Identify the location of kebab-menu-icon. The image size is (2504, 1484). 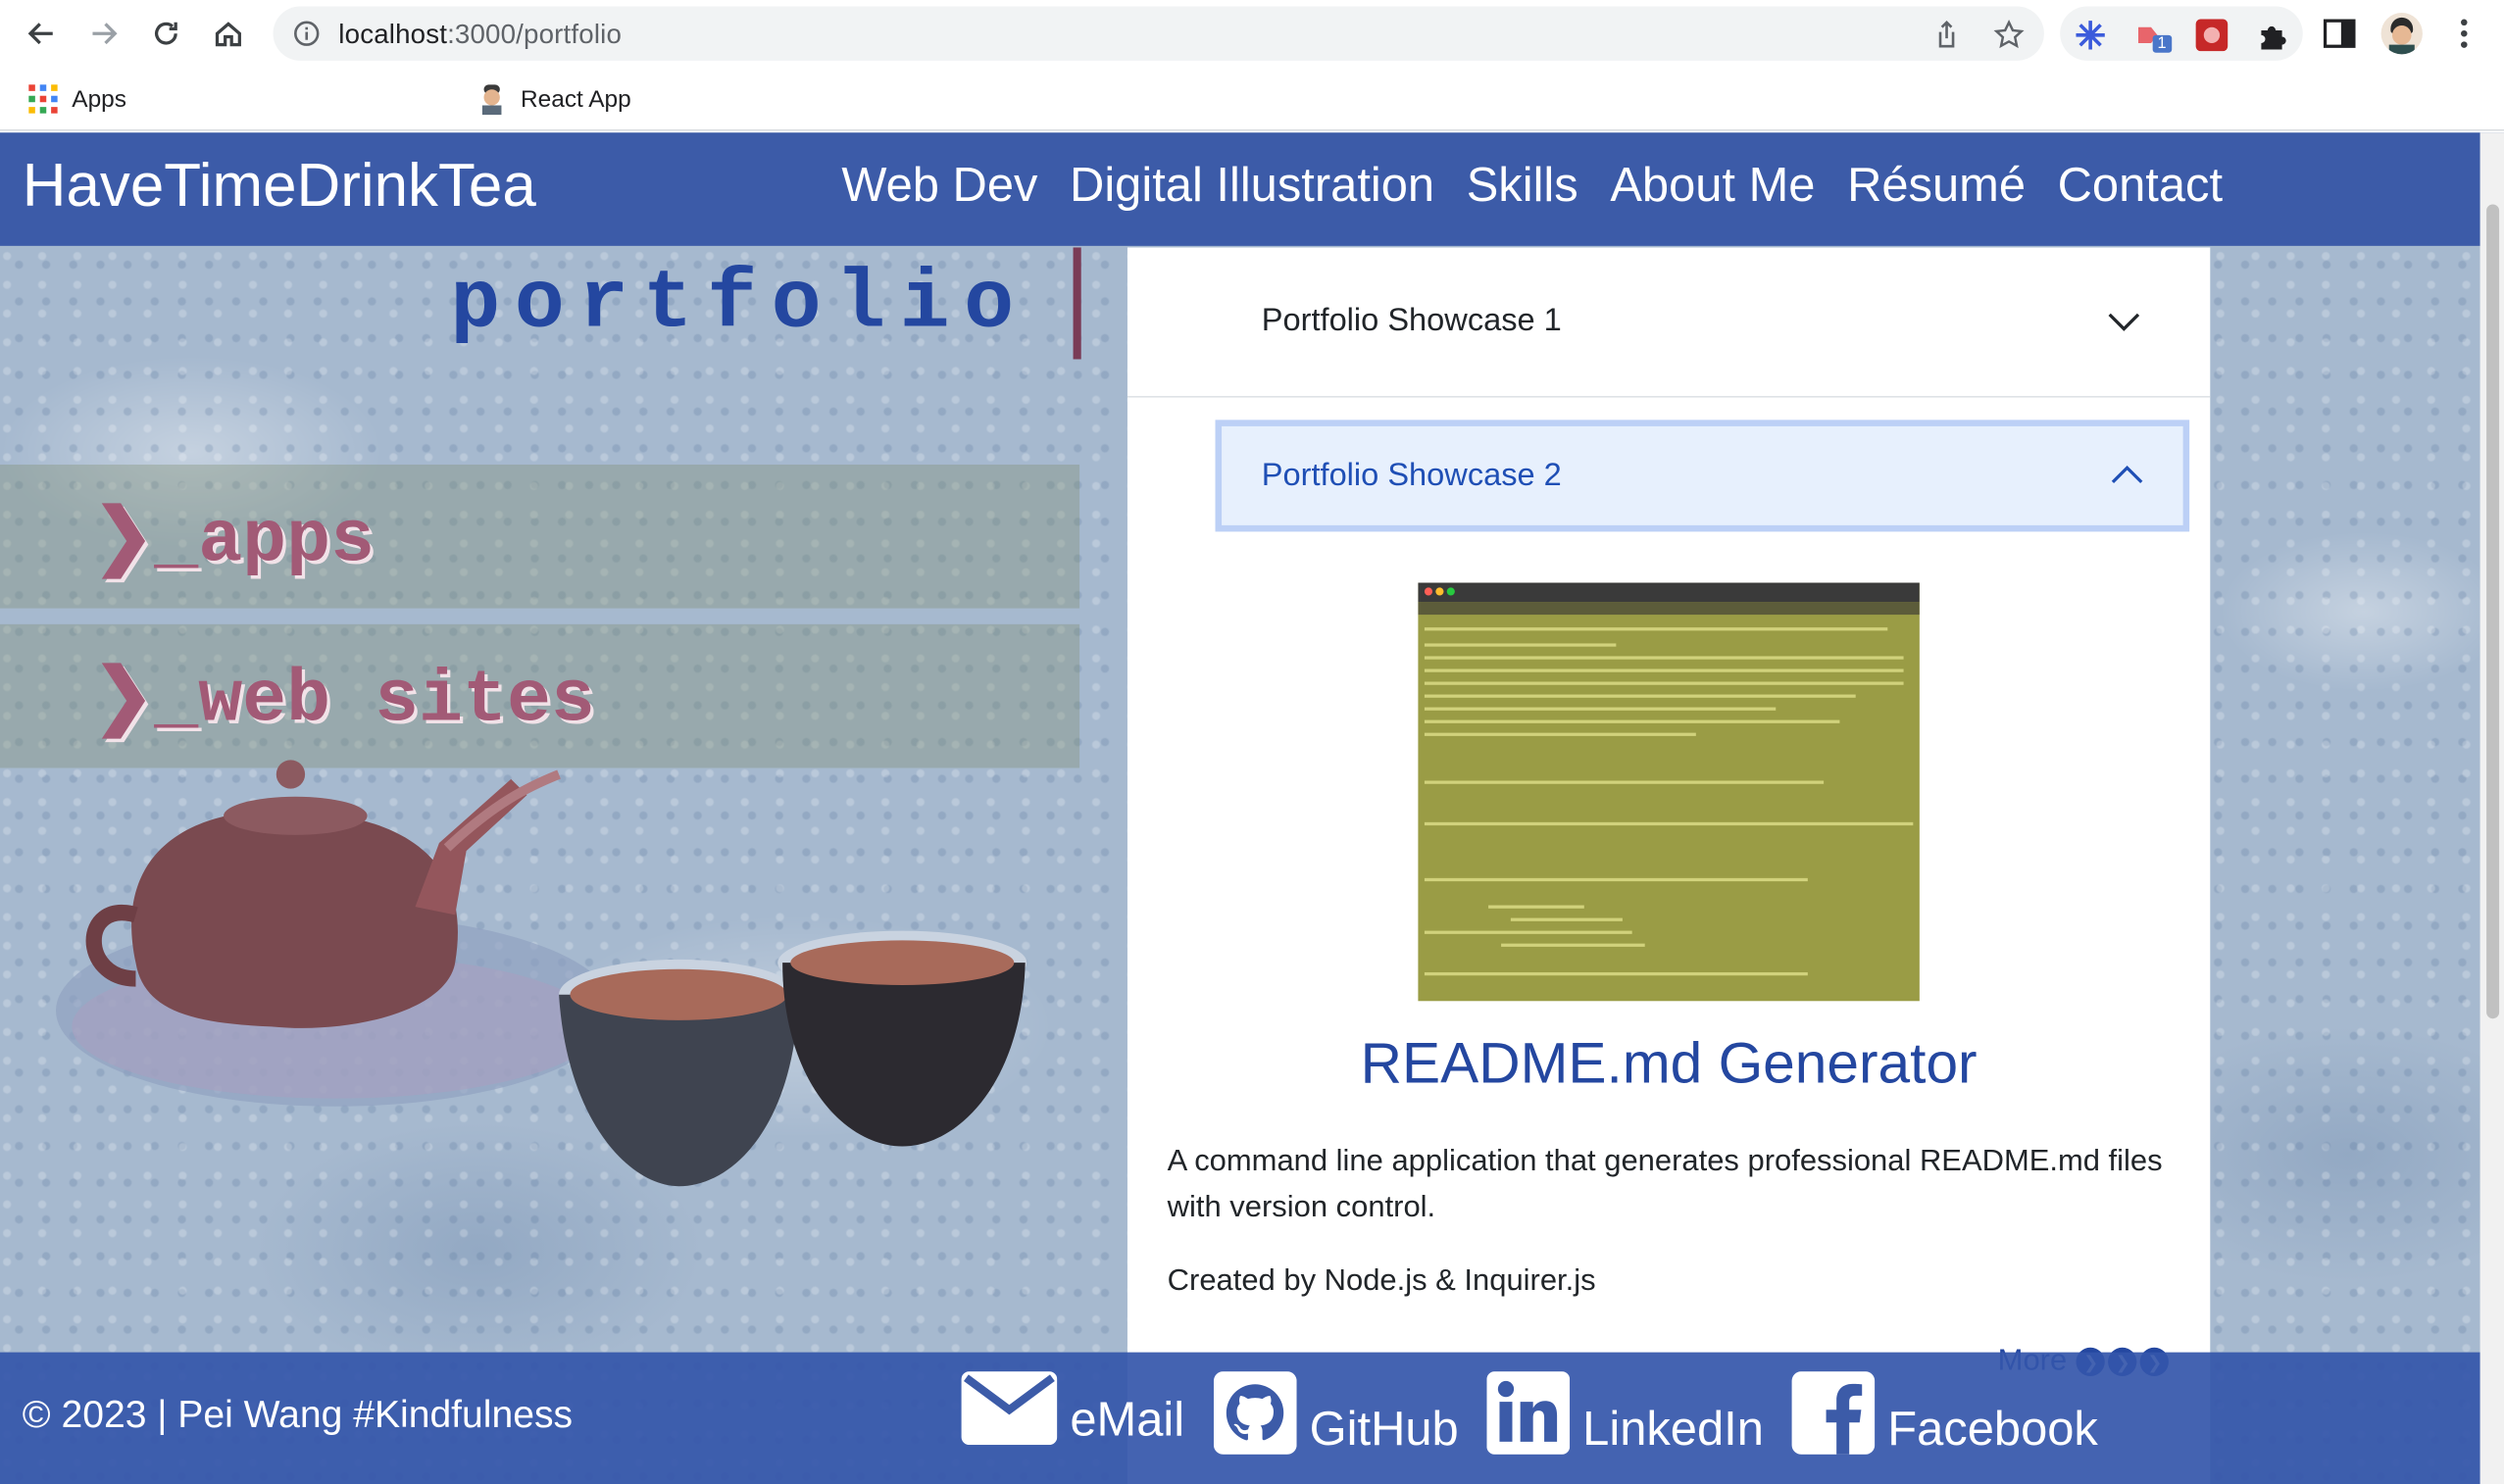
(2464, 34).